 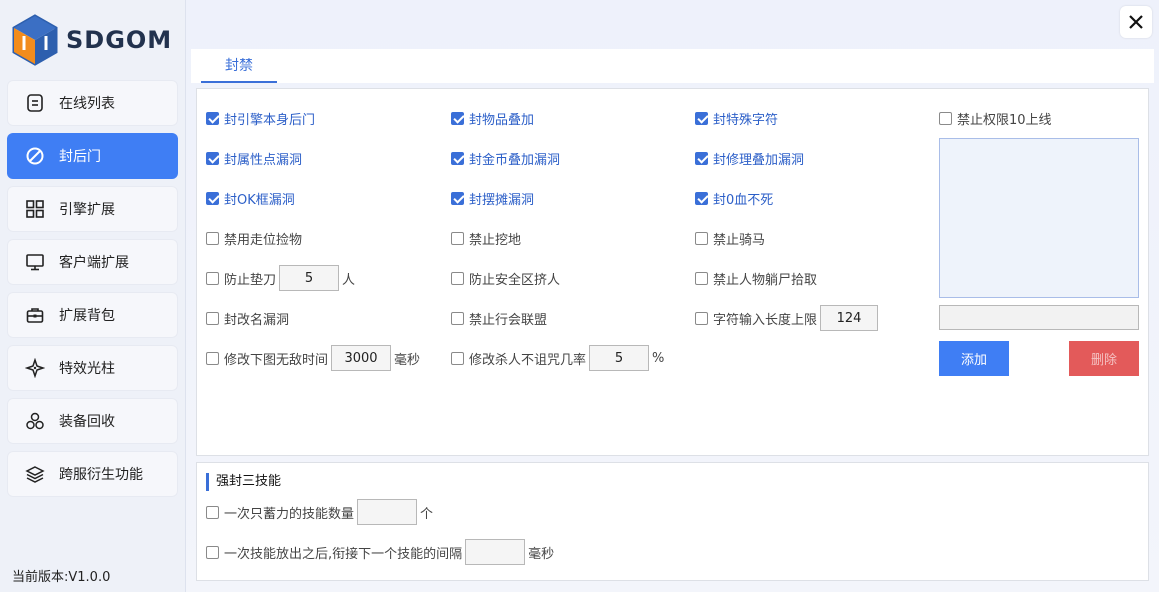 I want to click on unit-label: 个, so click(x=427, y=514).